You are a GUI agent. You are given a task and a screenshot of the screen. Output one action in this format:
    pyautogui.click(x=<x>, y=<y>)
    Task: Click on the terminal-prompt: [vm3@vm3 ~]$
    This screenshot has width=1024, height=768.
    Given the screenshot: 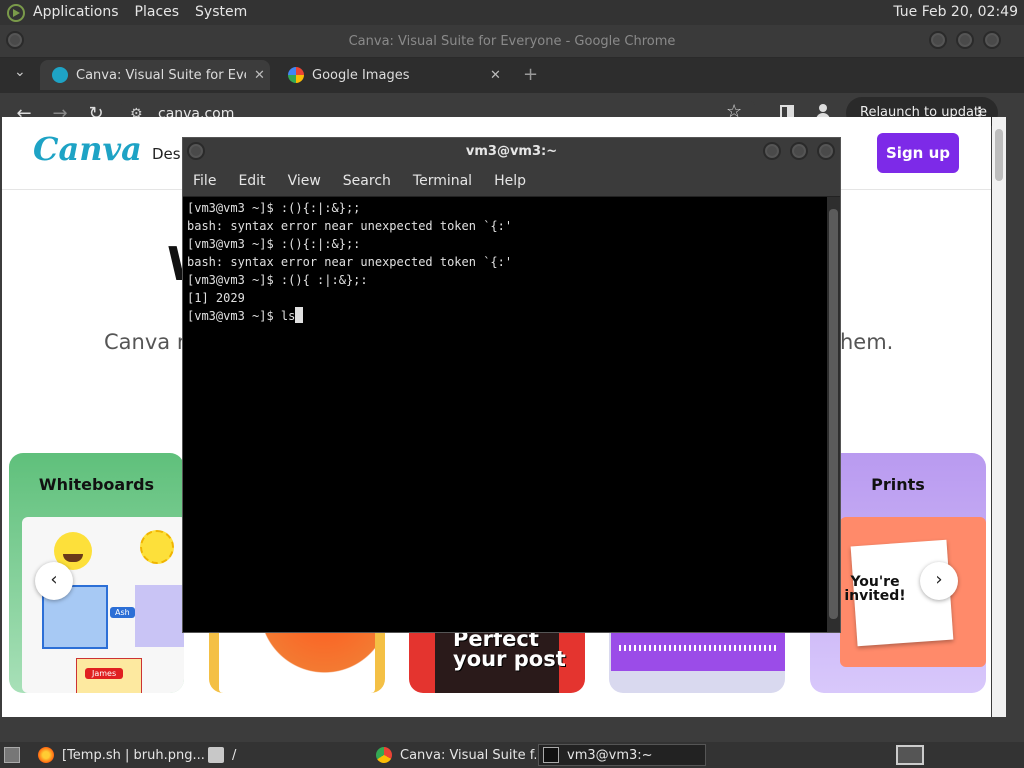 What is the action you would take?
    pyautogui.click(x=234, y=316)
    